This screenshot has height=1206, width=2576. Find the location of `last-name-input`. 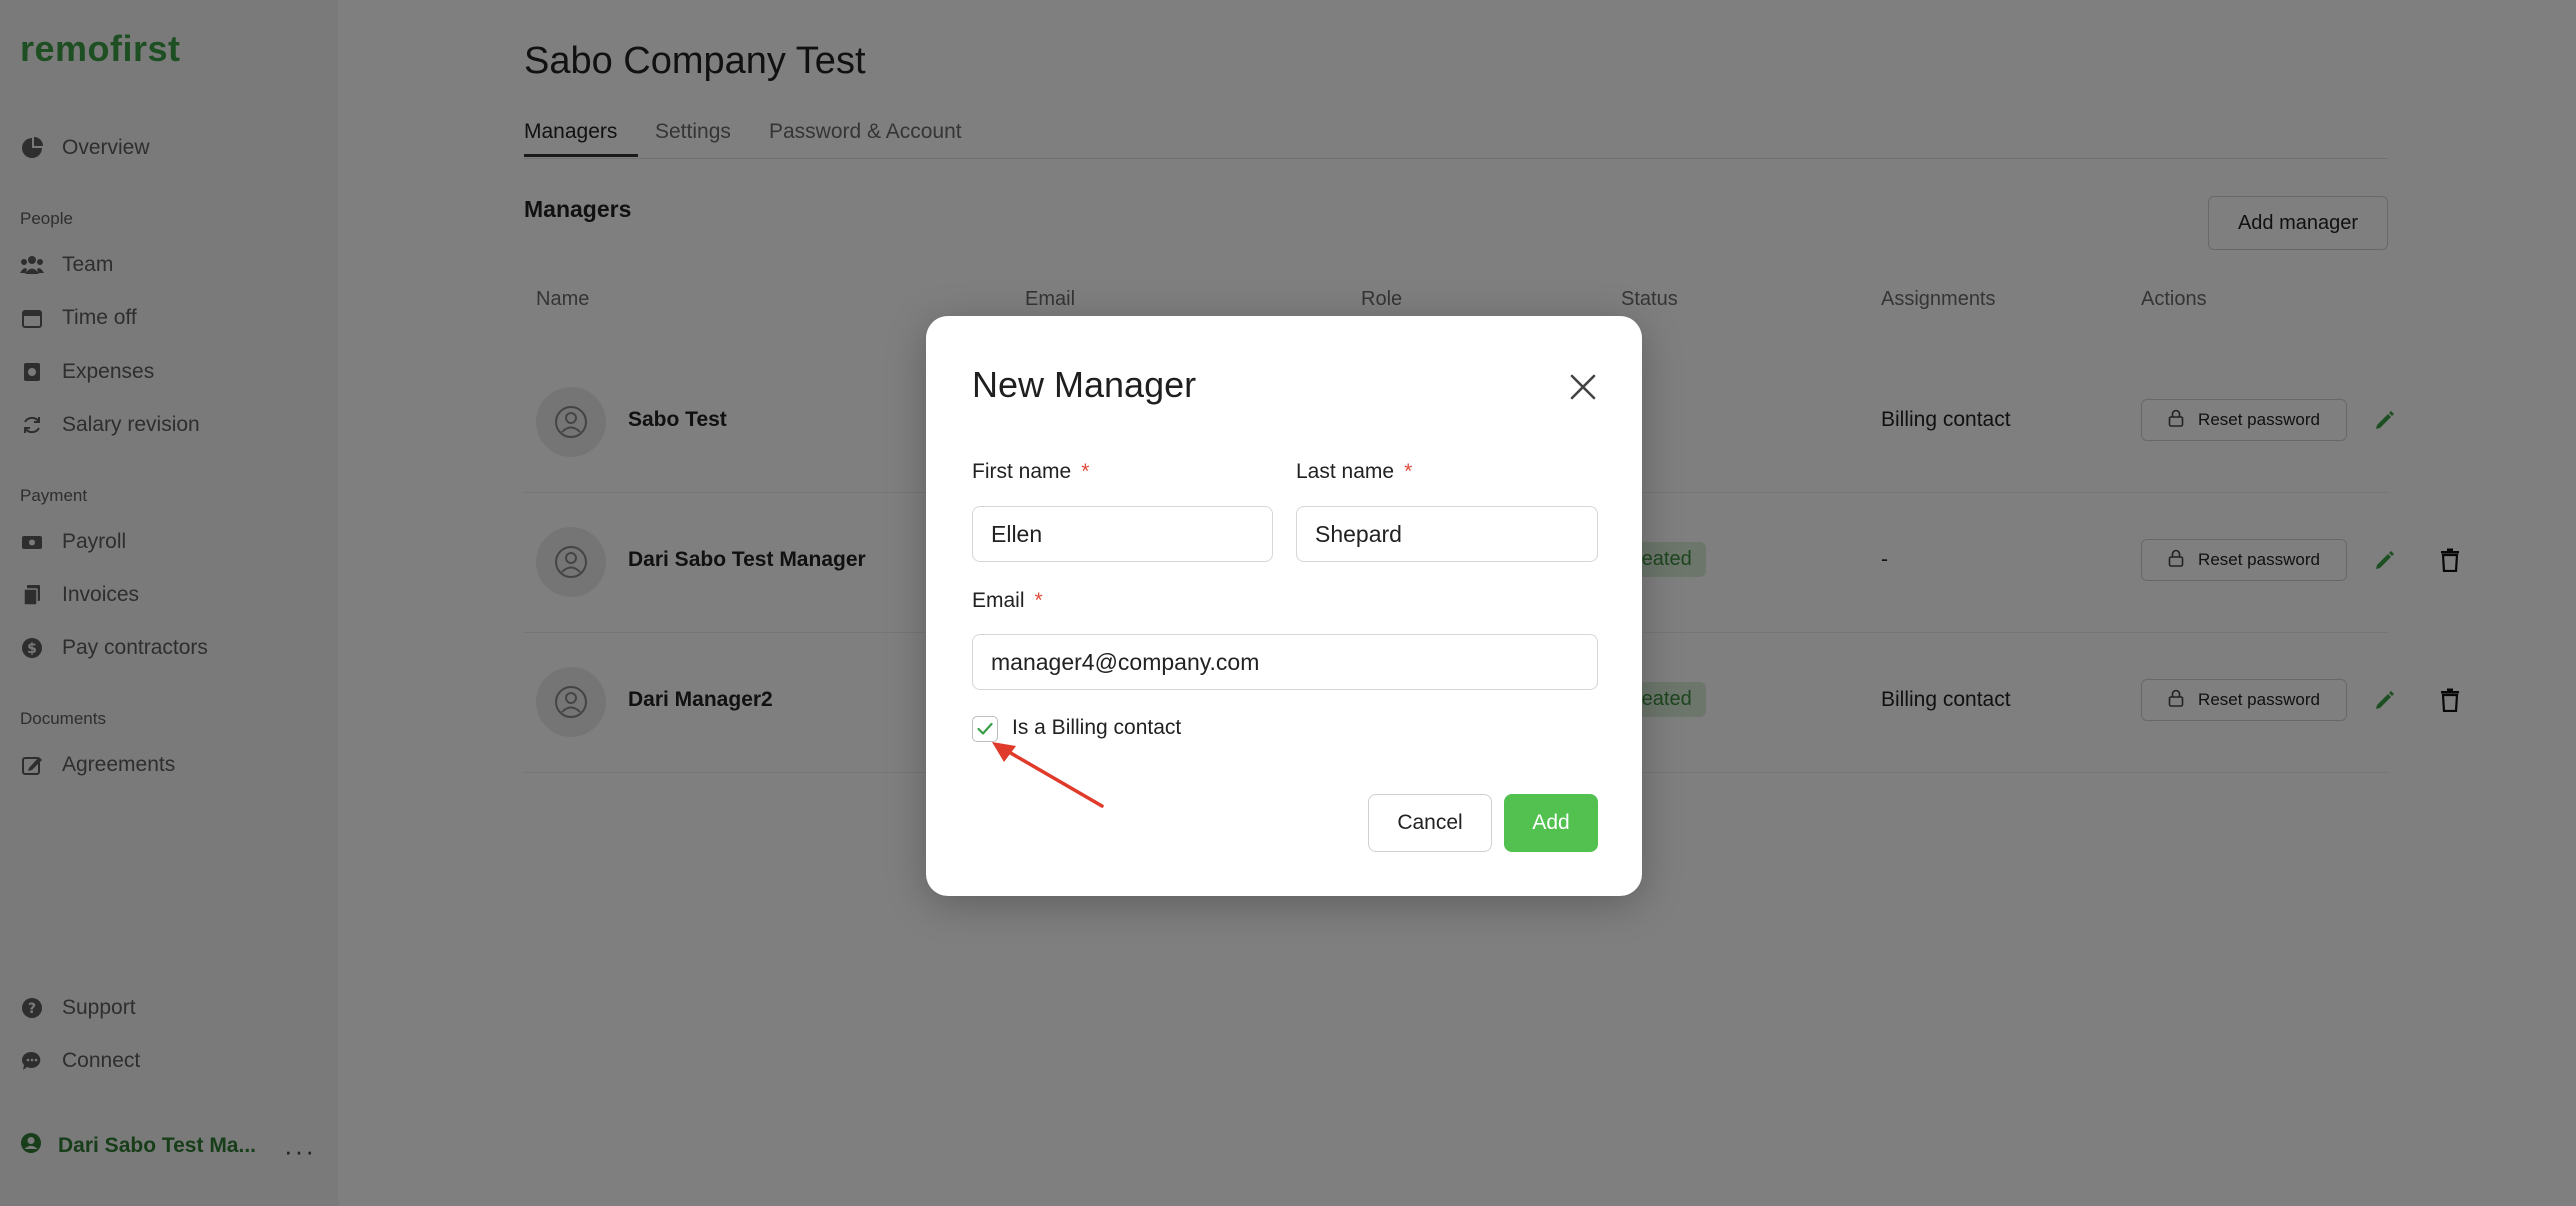

last-name-input is located at coordinates (1447, 534).